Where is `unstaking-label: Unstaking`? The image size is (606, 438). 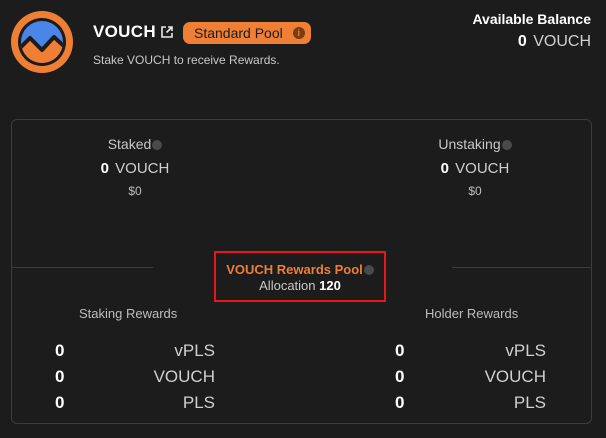
unstaking-label: Unstaking is located at coordinates (475, 144).